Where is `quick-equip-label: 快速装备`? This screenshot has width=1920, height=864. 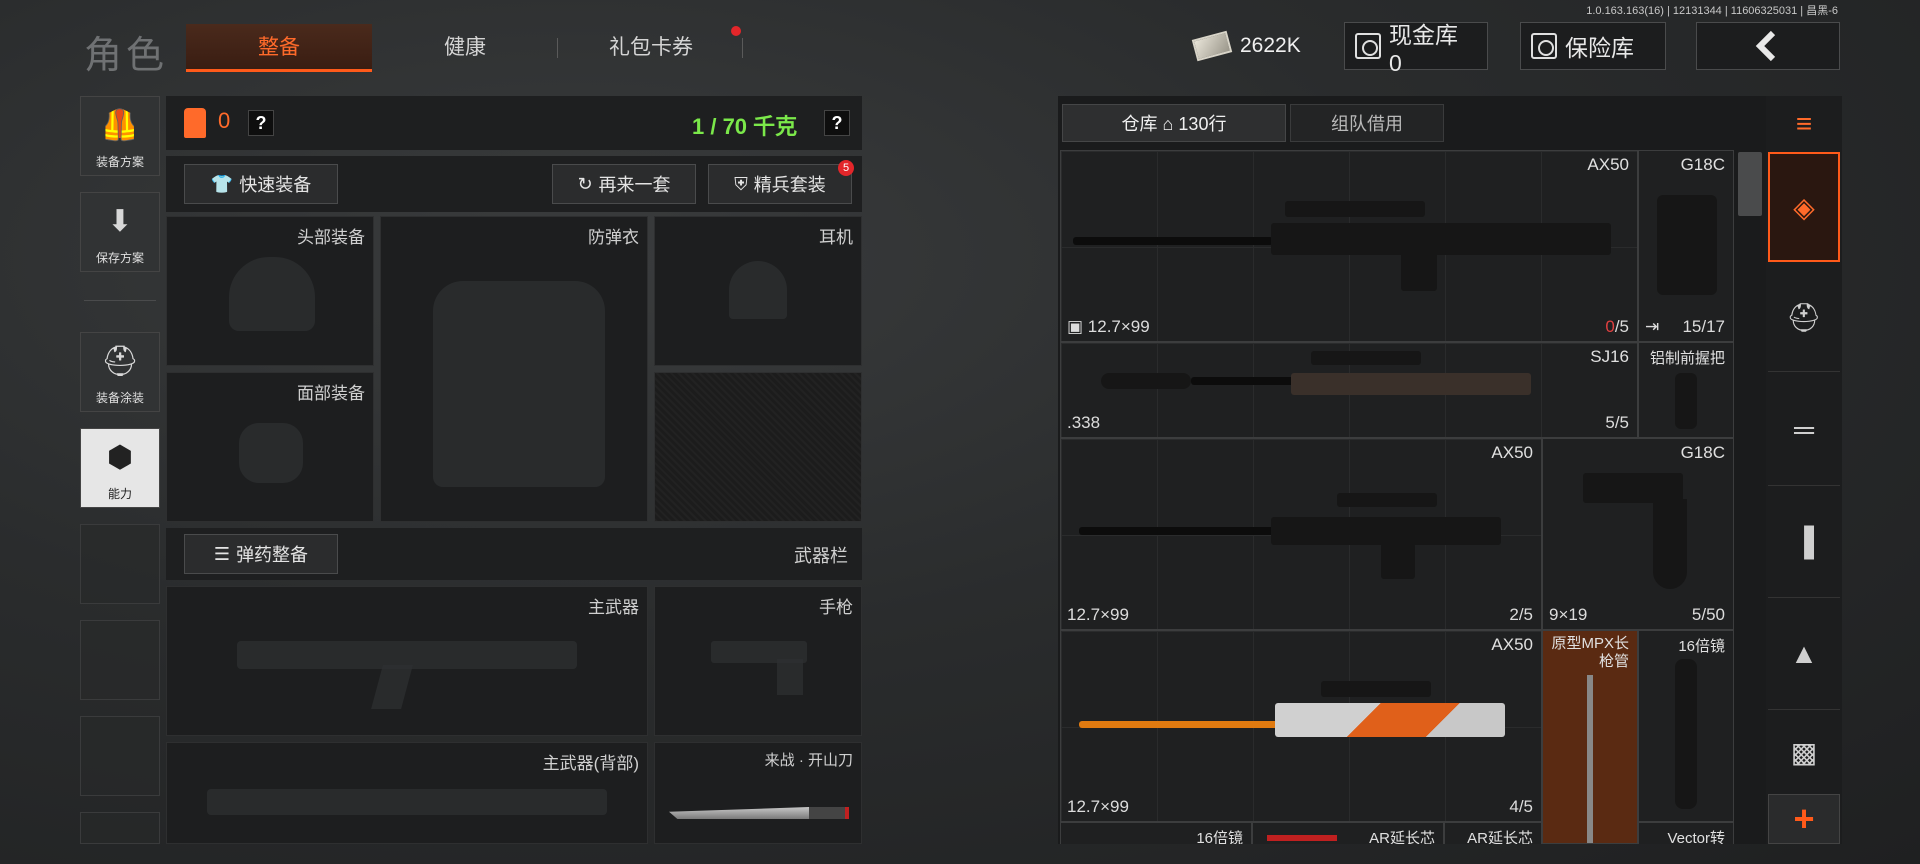
quick-equip-label: 快速装备 is located at coordinates (275, 185).